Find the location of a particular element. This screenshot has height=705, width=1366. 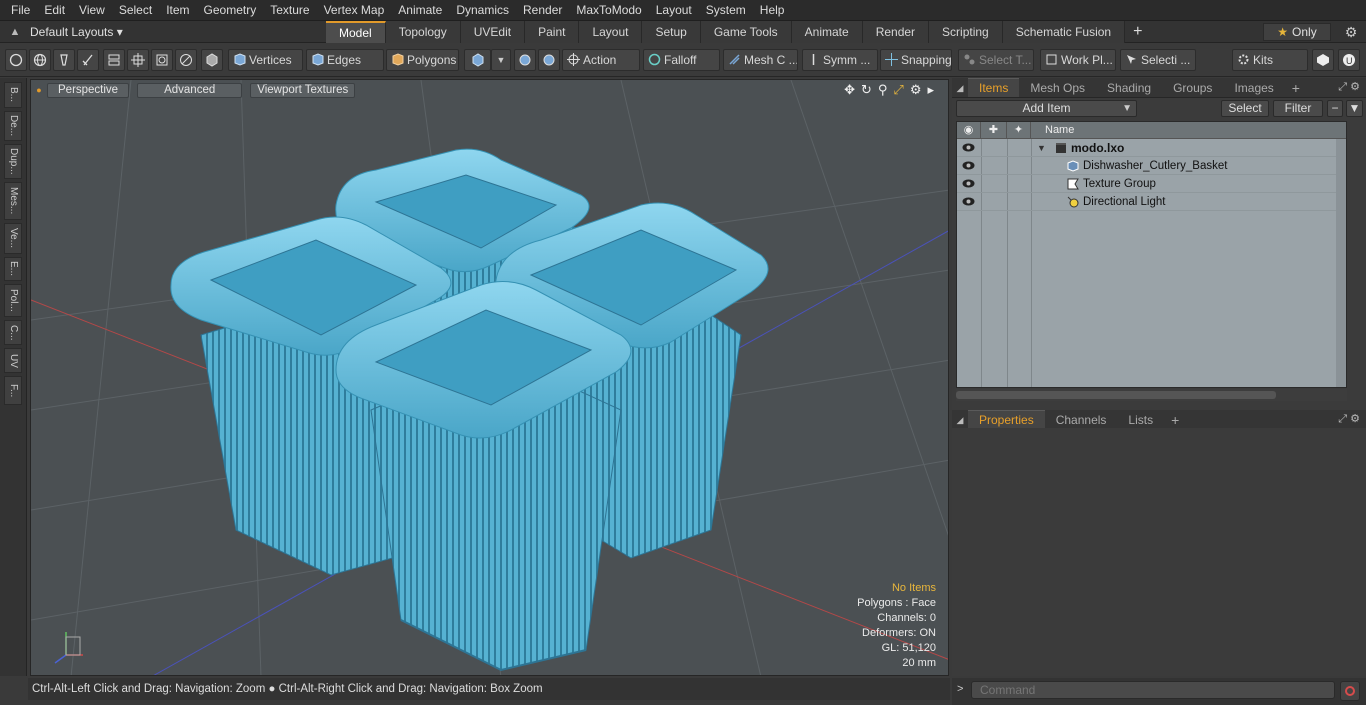

tab-items: Items is located at coordinates (994, 87).